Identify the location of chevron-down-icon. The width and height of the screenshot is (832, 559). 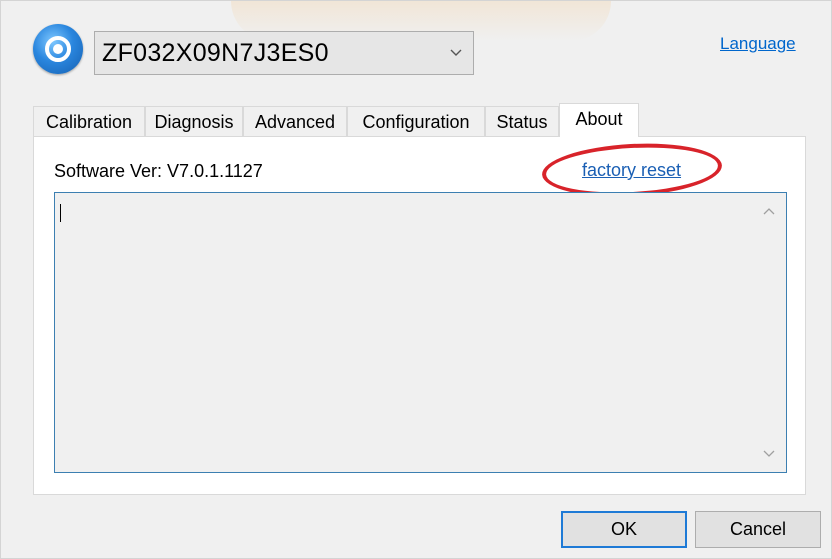
(456, 52).